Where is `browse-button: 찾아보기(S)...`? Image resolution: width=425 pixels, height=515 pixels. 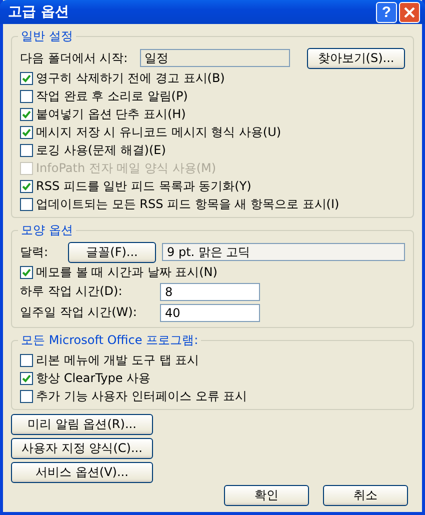 browse-button: 찾아보기(S)... is located at coordinates (356, 58).